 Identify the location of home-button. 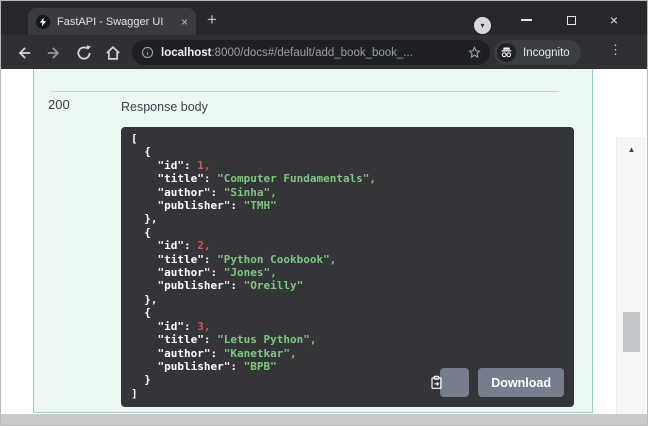
(113, 53).